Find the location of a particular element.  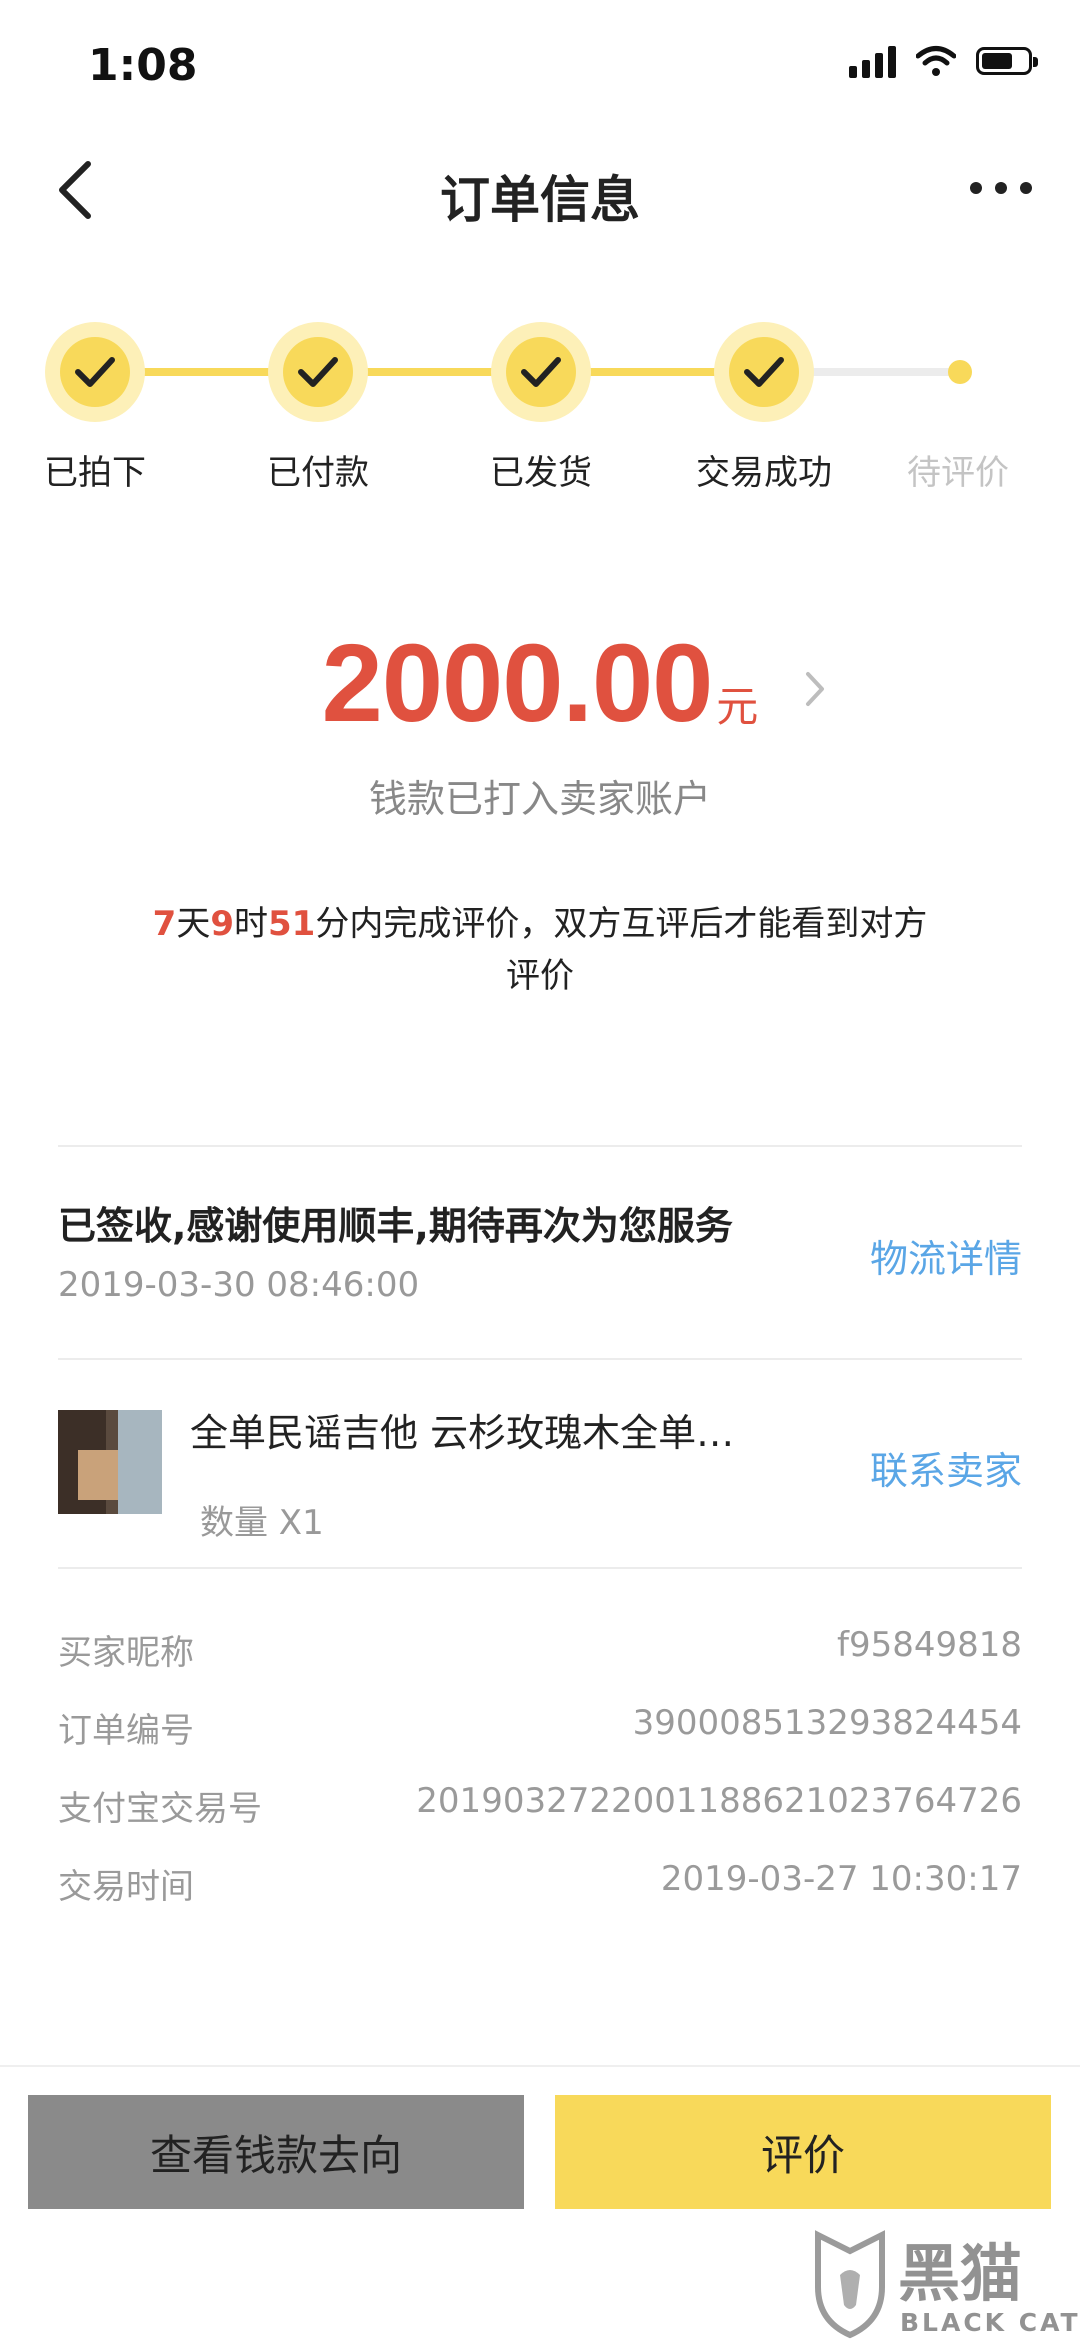

amount: 2000.00元 is located at coordinates (540, 683).